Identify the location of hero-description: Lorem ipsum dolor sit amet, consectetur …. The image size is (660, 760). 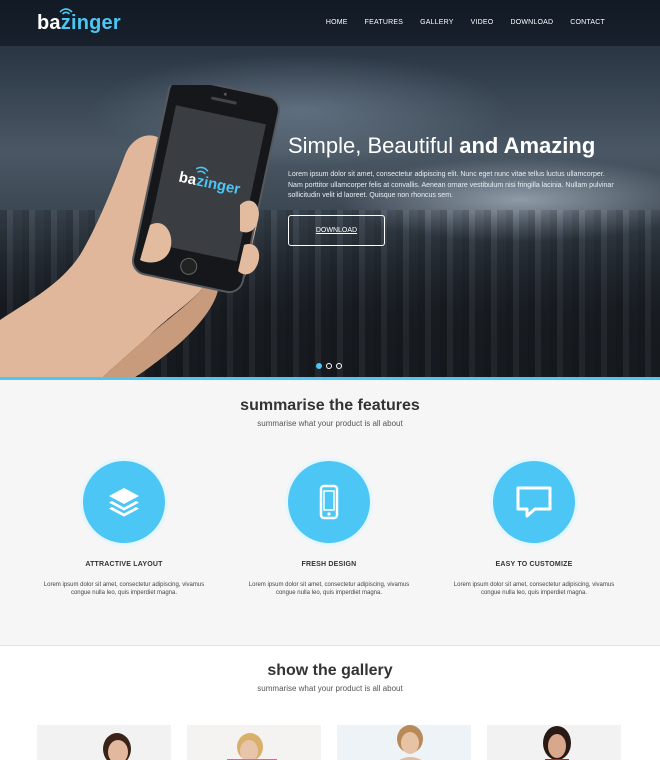
(451, 185).